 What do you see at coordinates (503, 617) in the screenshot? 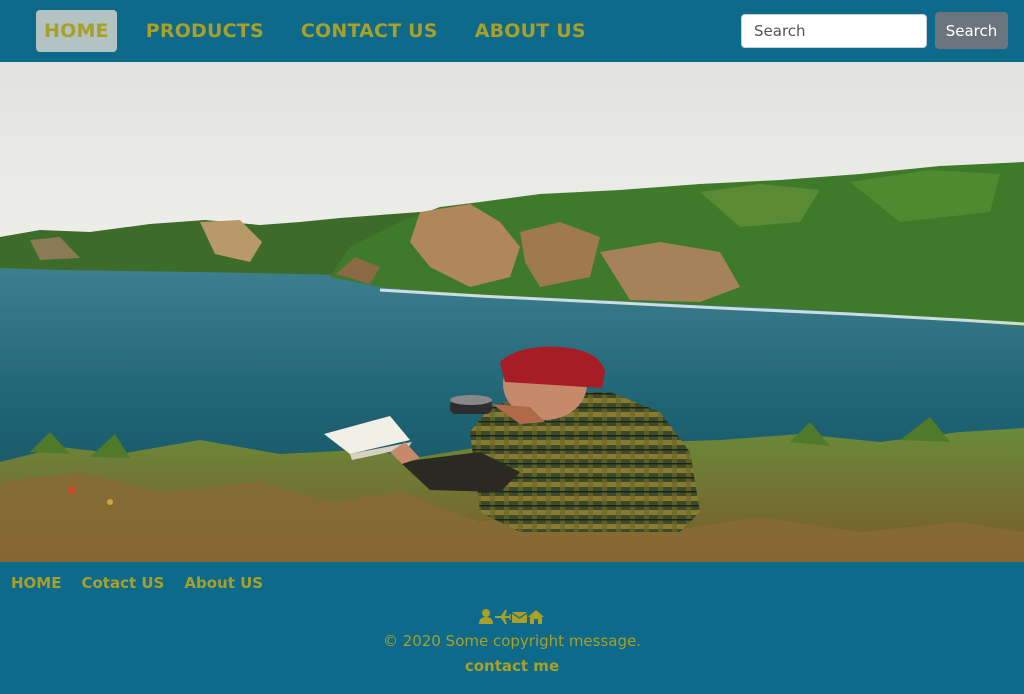
I see `plane-icon` at bounding box center [503, 617].